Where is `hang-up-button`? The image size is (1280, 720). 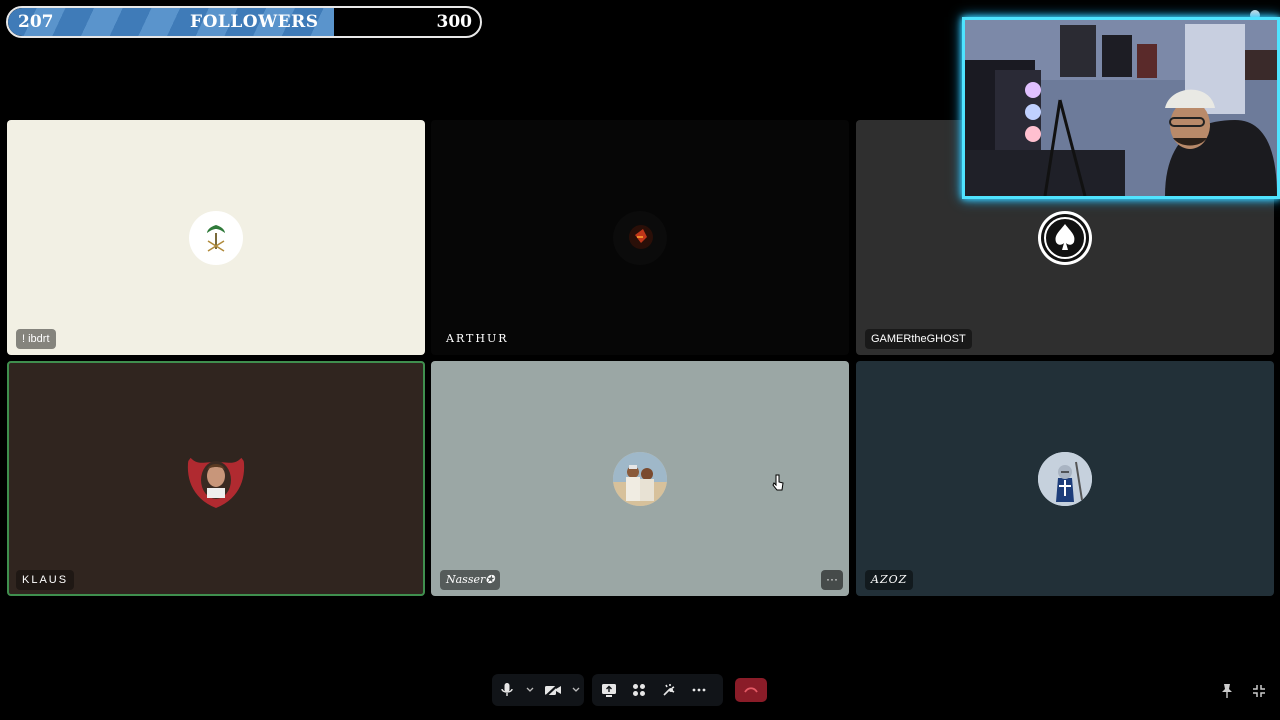 hang-up-button is located at coordinates (751, 690).